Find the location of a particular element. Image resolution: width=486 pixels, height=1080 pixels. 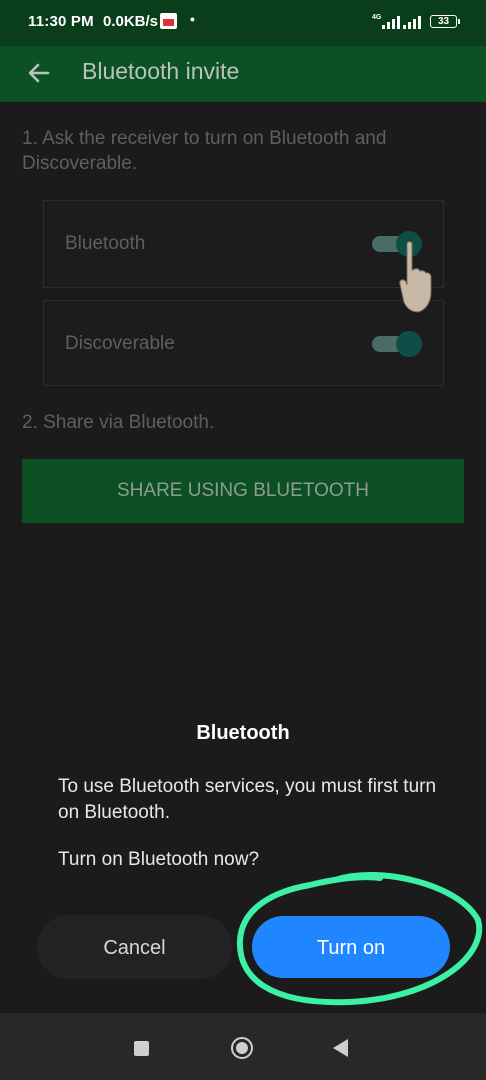

recent-apps-icon is located at coordinates (141, 1048).